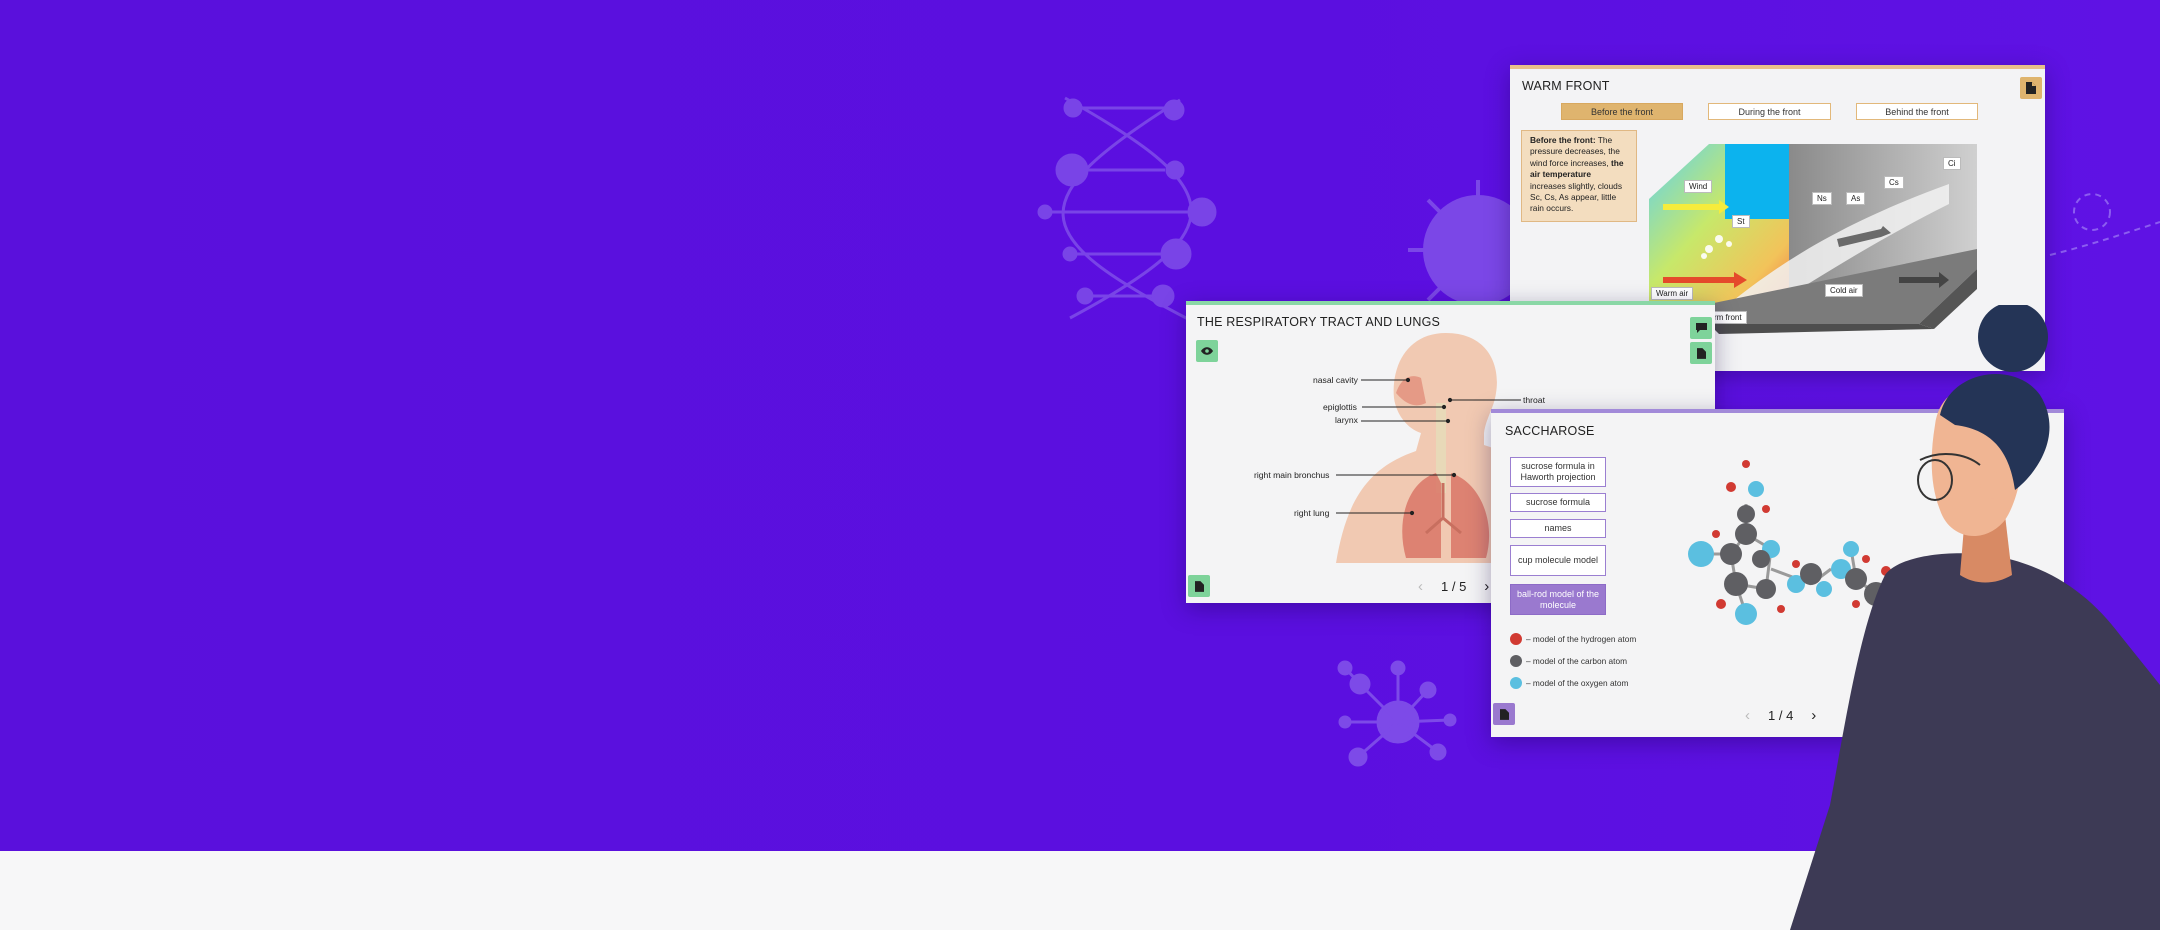 The image size is (2160, 930). What do you see at coordinates (1292, 475) in the screenshot?
I see `label-right-main-bronchus: right main bronchus` at bounding box center [1292, 475].